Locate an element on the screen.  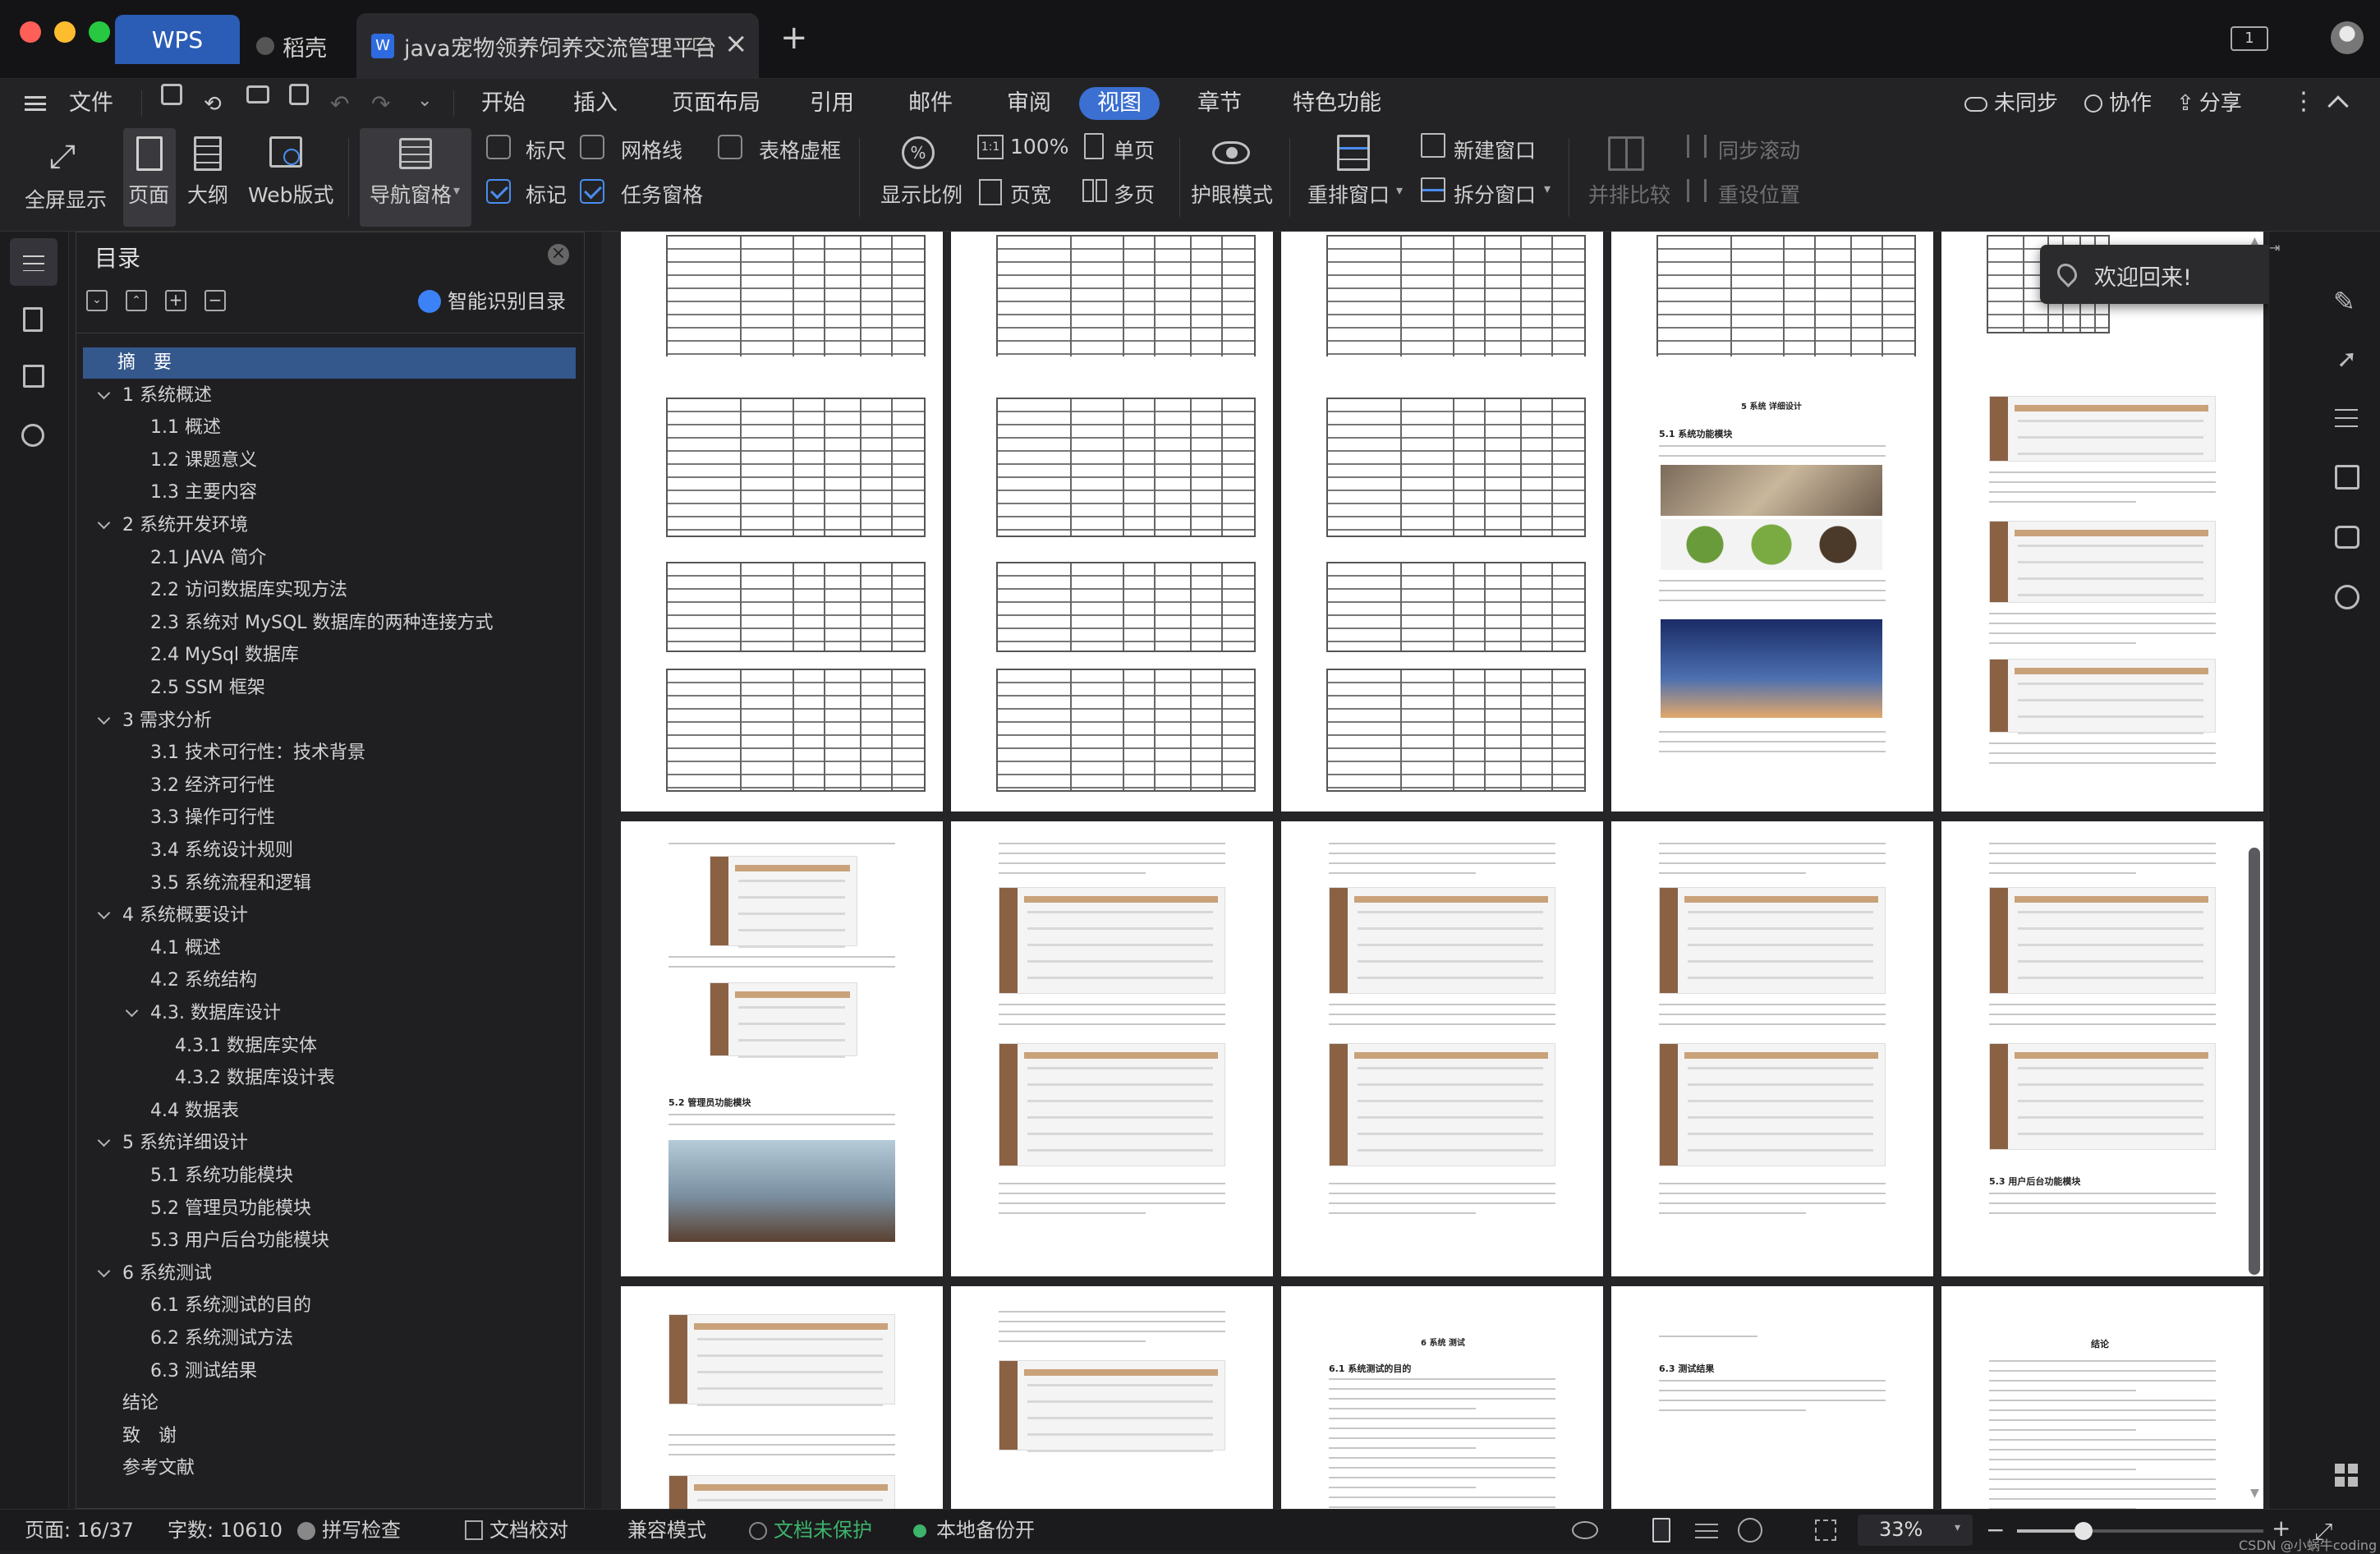
page-count: 页面: 16/37 is located at coordinates (79, 1531).